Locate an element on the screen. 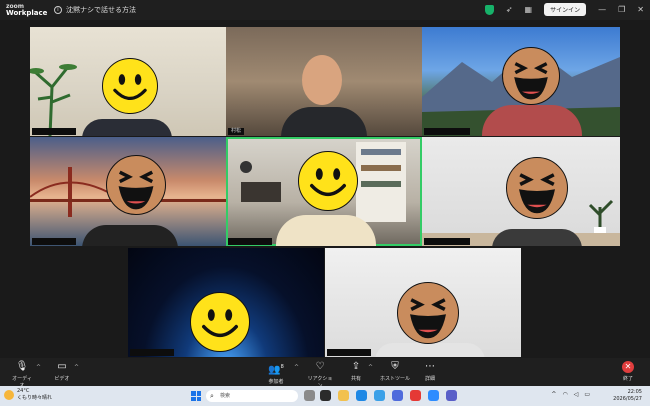 The width and height of the screenshot is (650, 406). end-label: 終了 is located at coordinates (627, 379).